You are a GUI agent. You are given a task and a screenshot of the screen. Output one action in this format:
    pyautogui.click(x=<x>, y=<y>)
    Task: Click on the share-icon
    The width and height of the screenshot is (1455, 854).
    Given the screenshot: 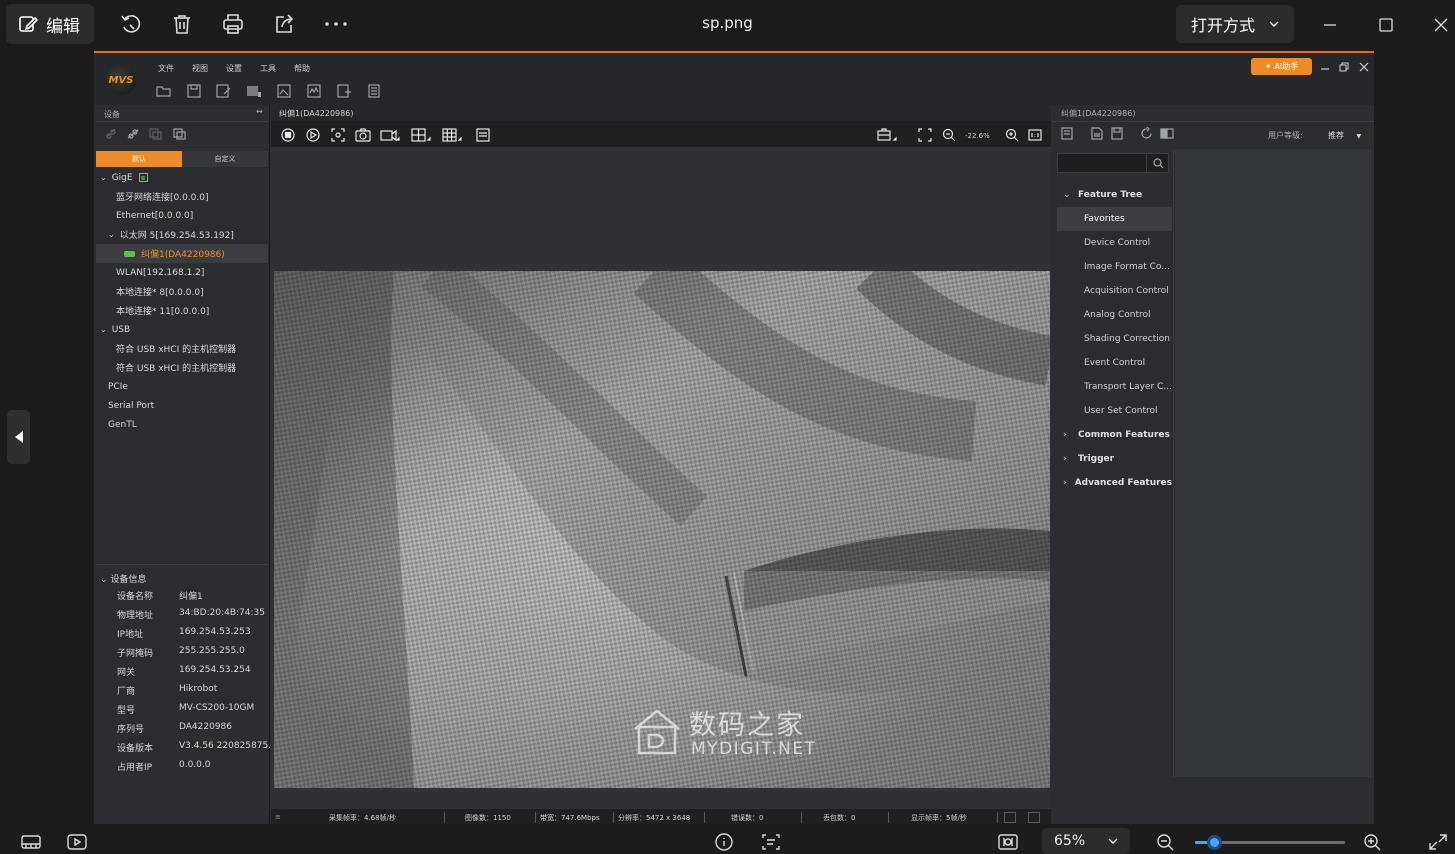 What is the action you would take?
    pyautogui.click(x=285, y=25)
    